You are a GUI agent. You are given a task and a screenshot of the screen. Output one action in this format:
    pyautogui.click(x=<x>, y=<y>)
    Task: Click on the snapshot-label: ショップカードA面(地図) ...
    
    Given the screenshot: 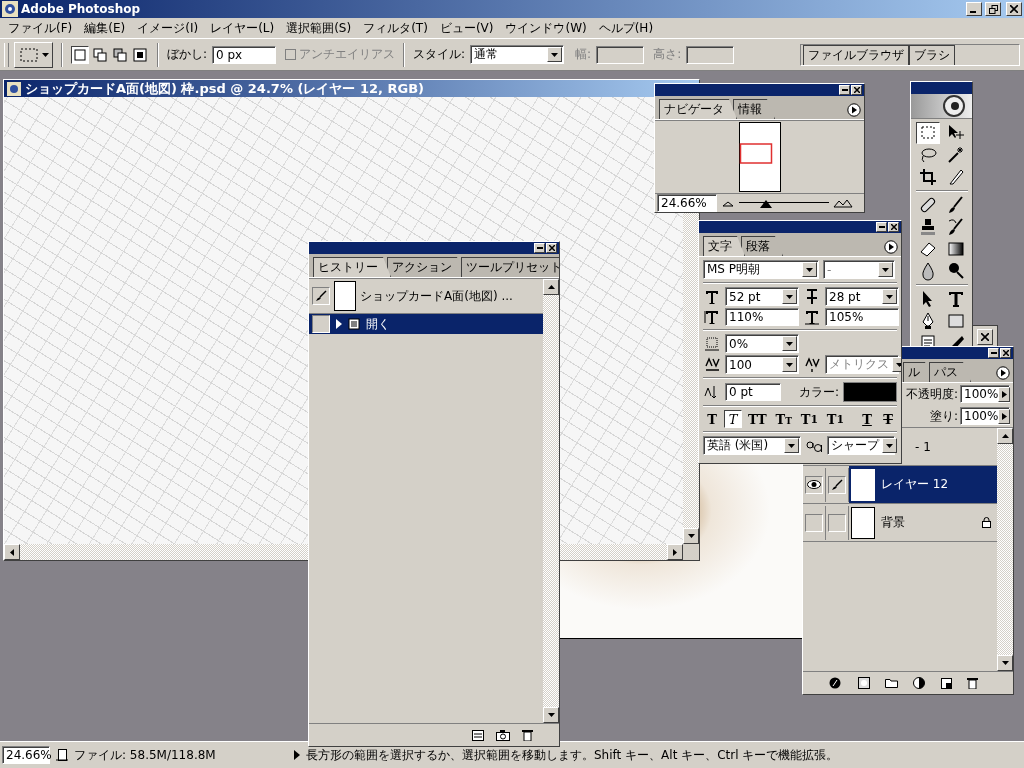 What is the action you would take?
    pyautogui.click(x=436, y=296)
    